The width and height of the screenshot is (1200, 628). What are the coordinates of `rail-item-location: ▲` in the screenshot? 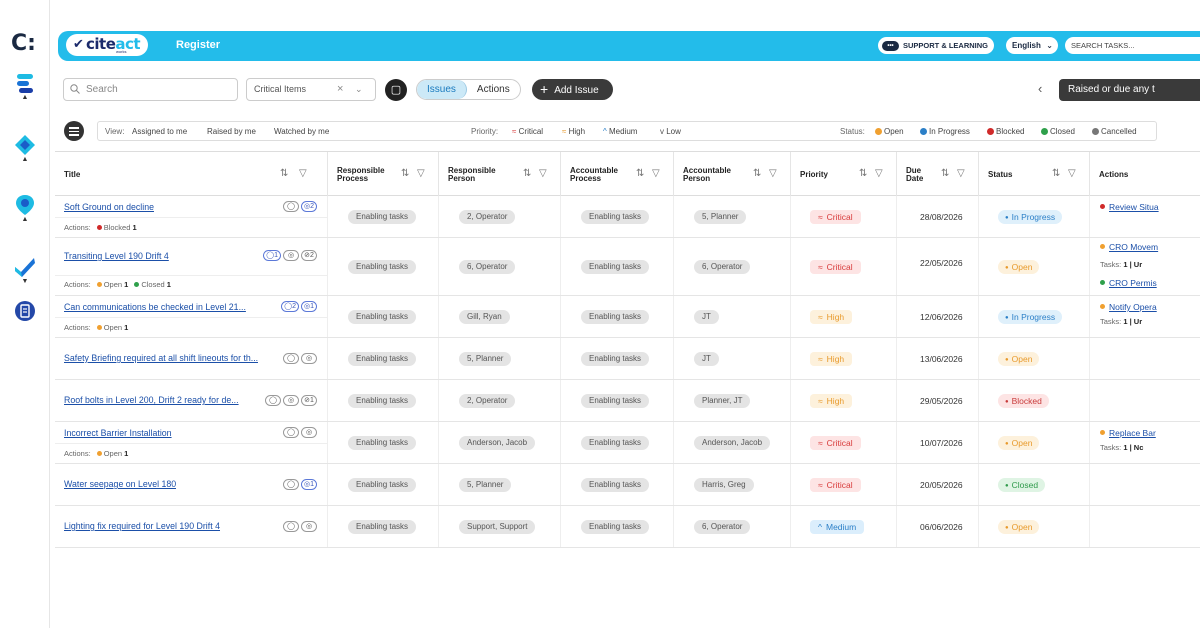 It's located at (25, 209).